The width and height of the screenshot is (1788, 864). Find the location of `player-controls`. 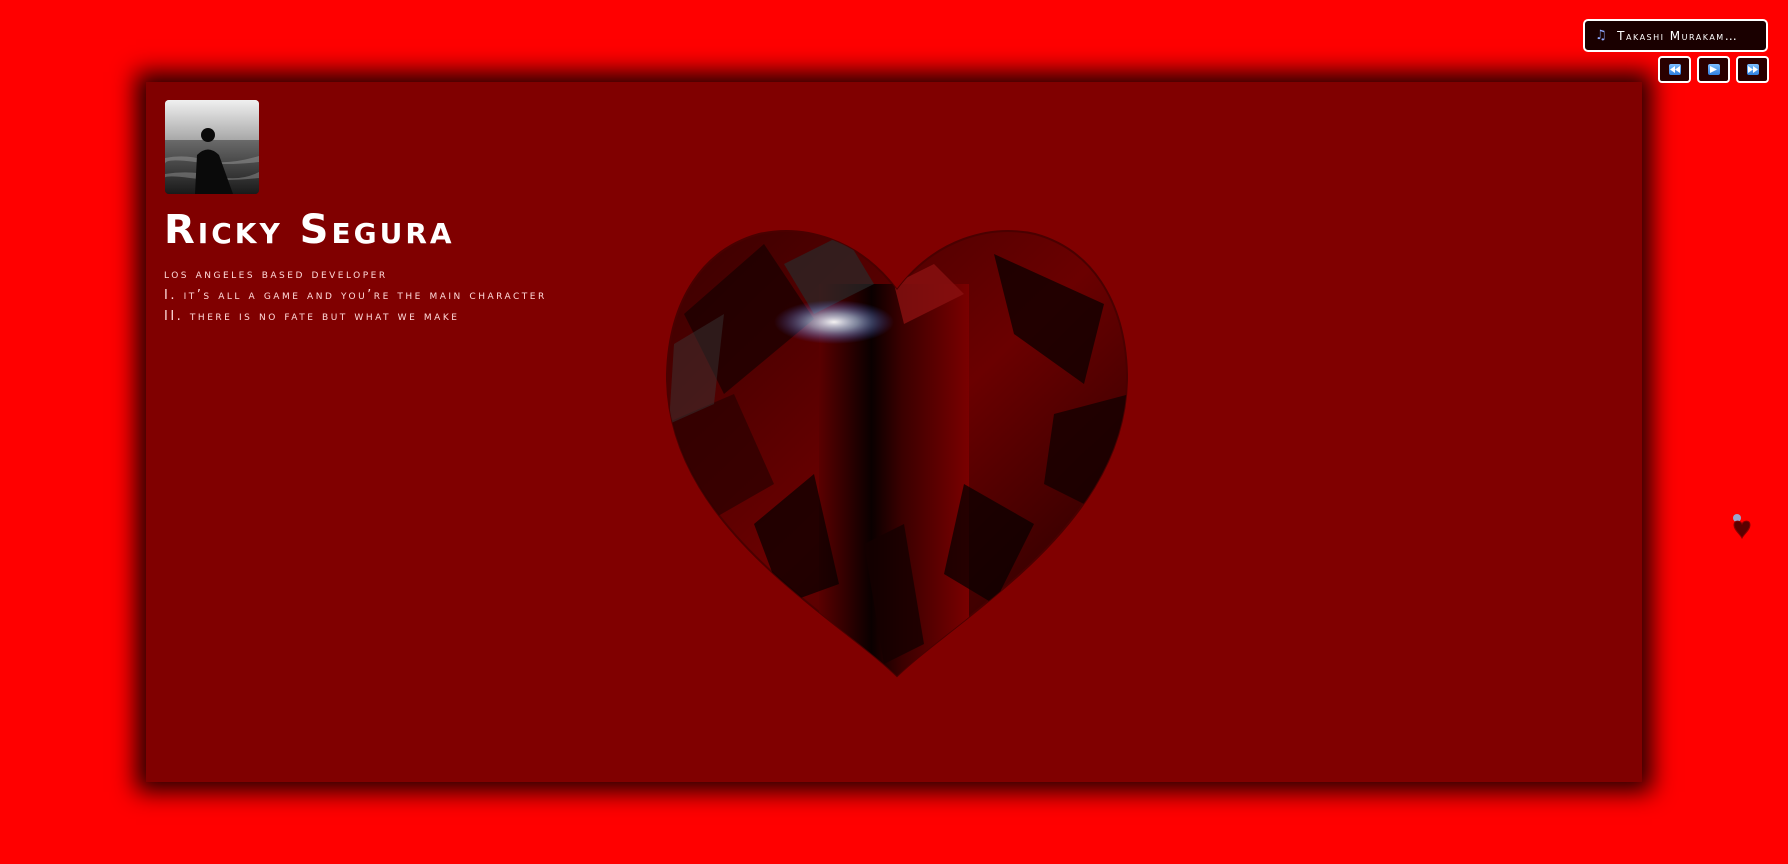

player-controls is located at coordinates (1713, 69).